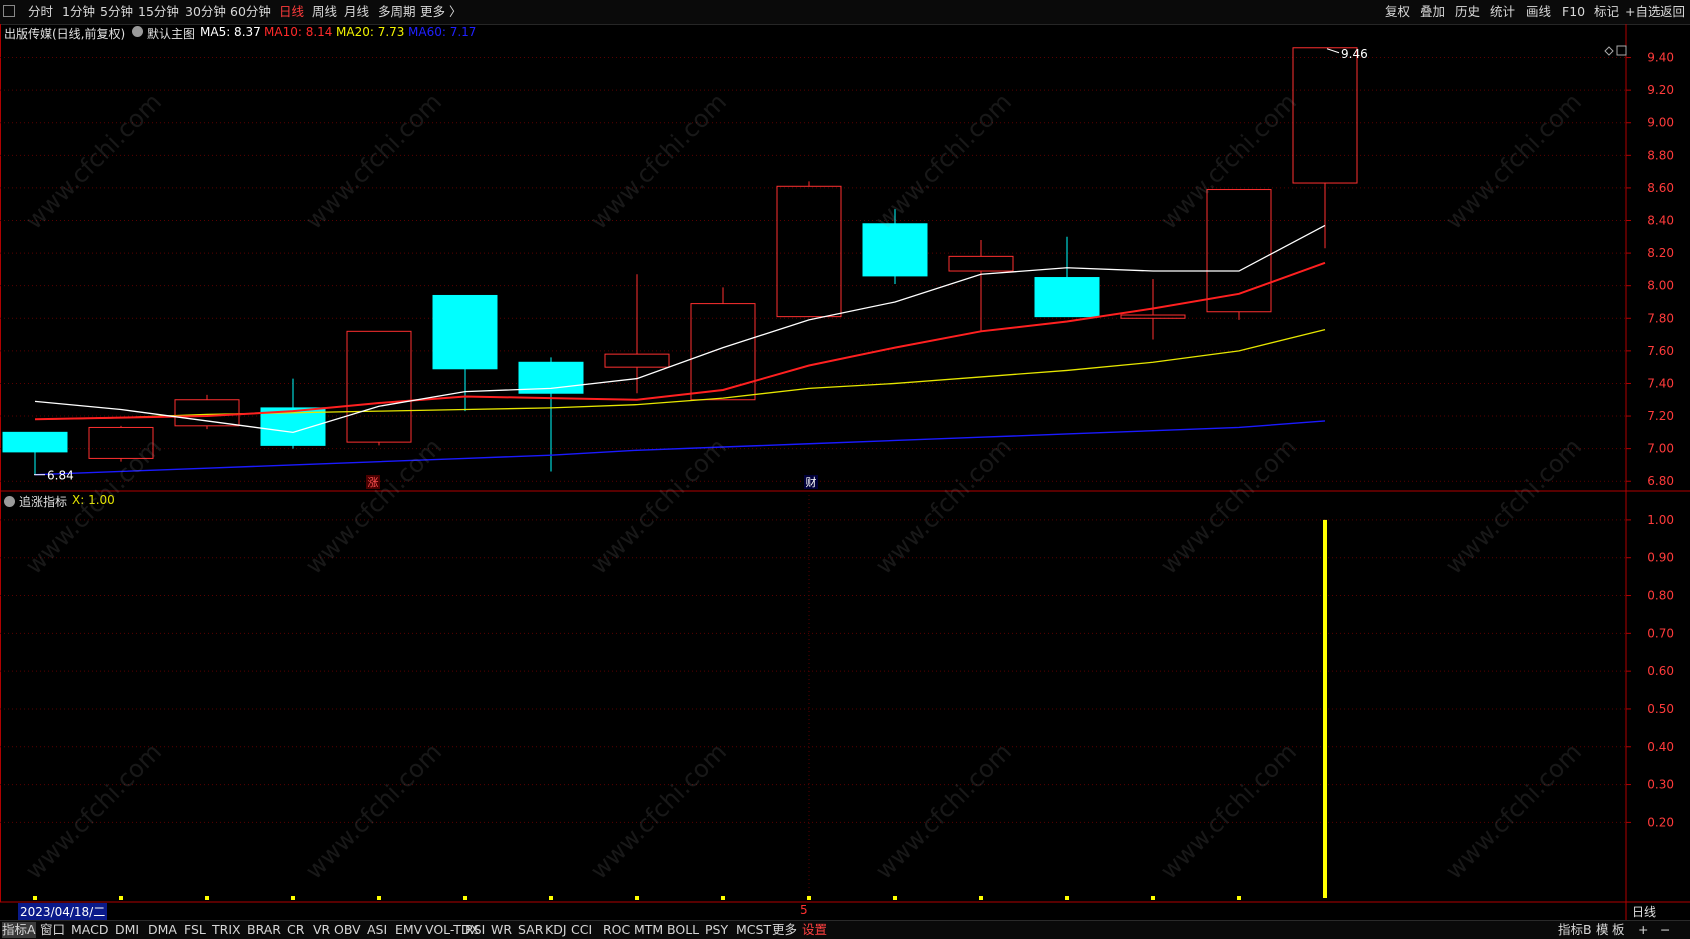  What do you see at coordinates (171, 33) in the screenshot?
I see `main-indicator-name: 默认主图` at bounding box center [171, 33].